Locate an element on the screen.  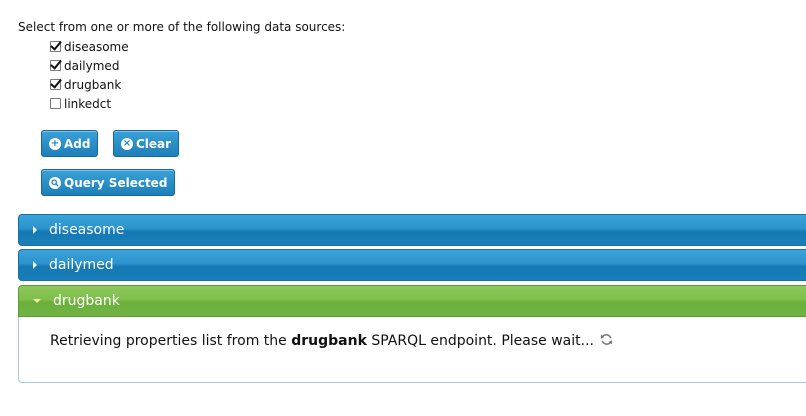
plus-circle-icon: + is located at coordinates (55, 143).